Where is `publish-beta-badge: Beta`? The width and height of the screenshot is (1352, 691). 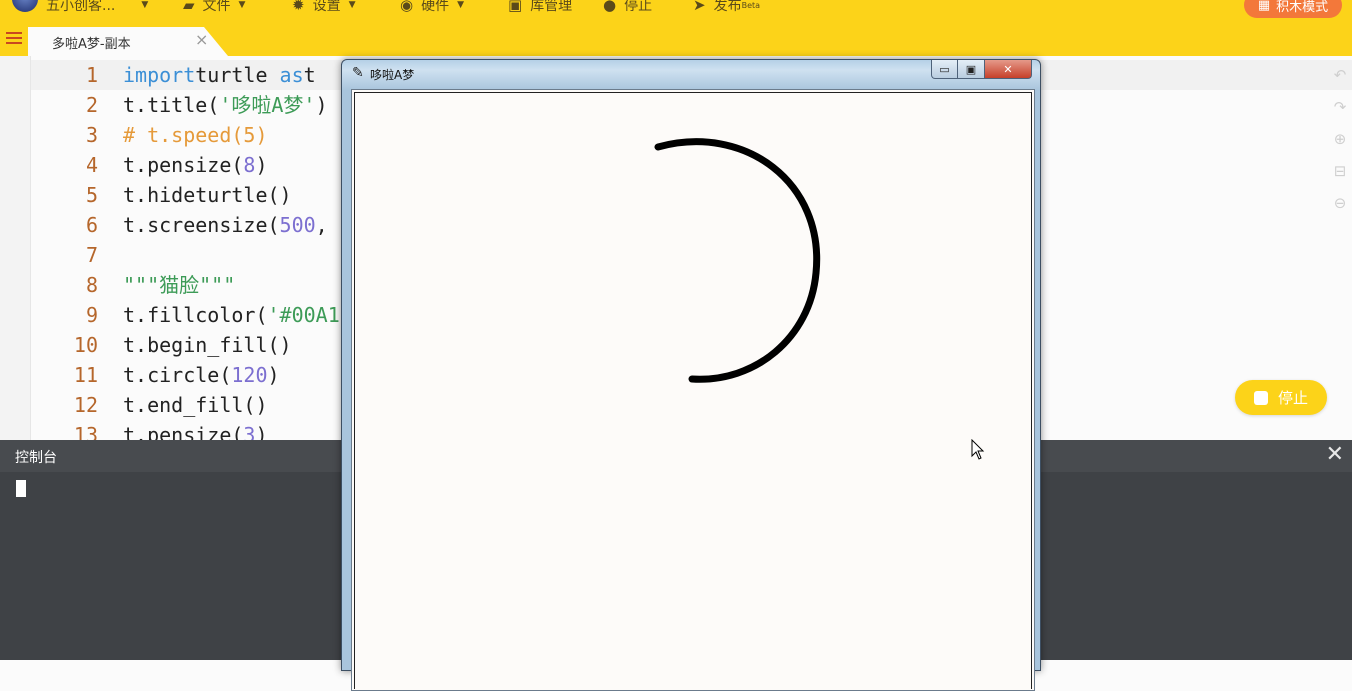
publish-beta-badge: Beta is located at coordinates (751, 5).